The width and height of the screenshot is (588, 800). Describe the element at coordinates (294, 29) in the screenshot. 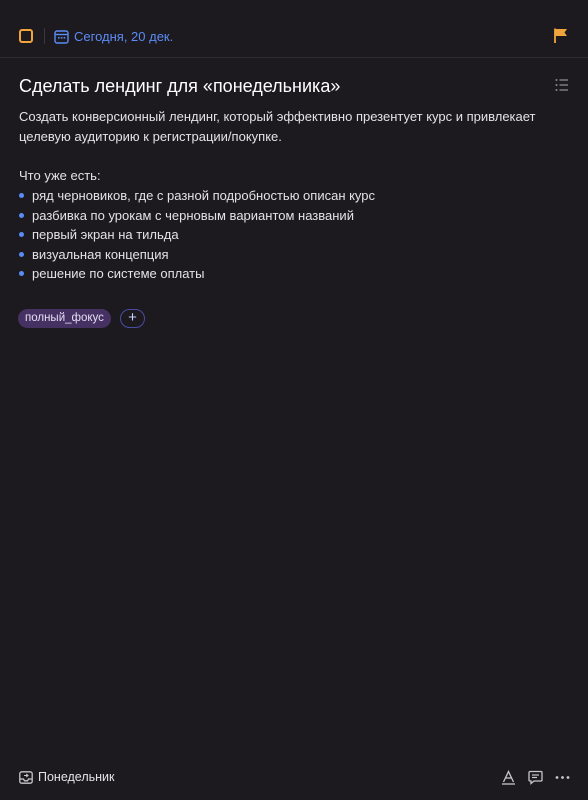

I see `task-header: Сегодня, 20 дек.` at that location.